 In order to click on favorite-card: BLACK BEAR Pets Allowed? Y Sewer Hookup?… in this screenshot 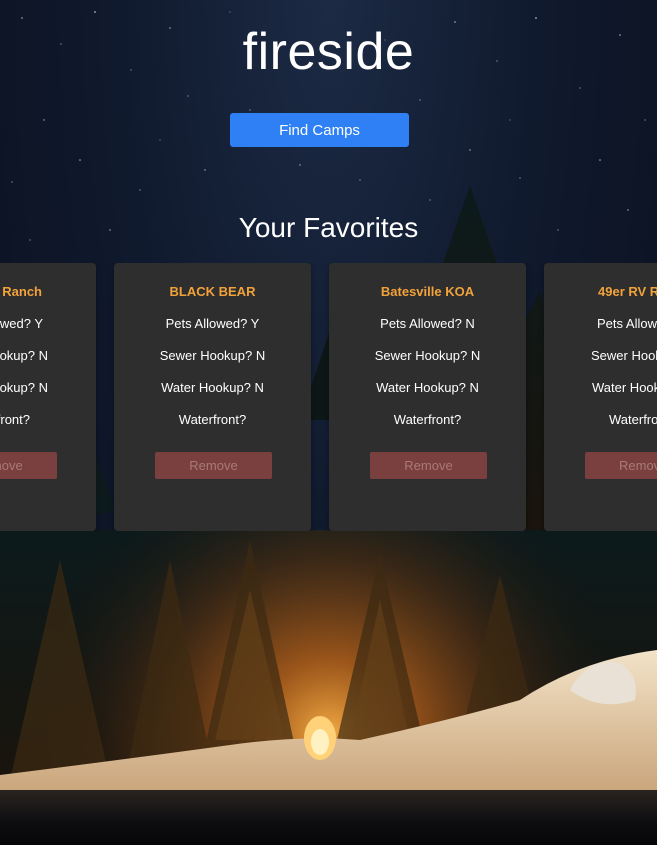, I will do `click(212, 397)`.